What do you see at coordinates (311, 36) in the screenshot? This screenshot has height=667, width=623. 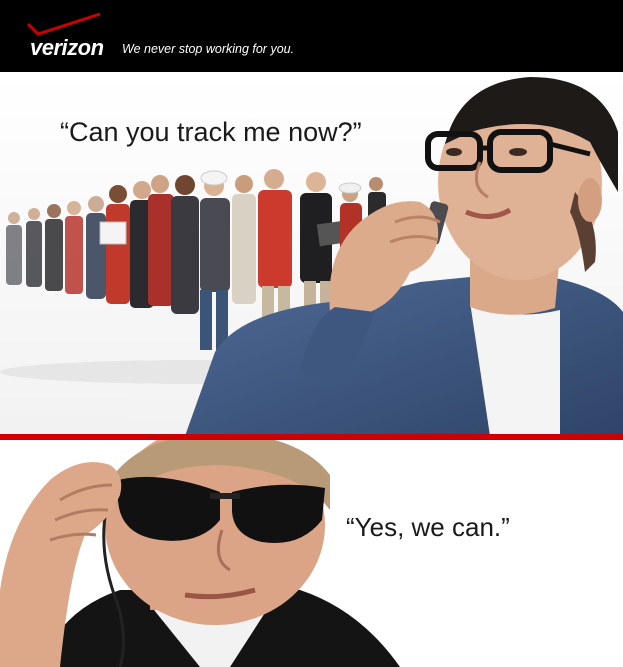 I see `header-bar: verizon We never stop working for you.` at bounding box center [311, 36].